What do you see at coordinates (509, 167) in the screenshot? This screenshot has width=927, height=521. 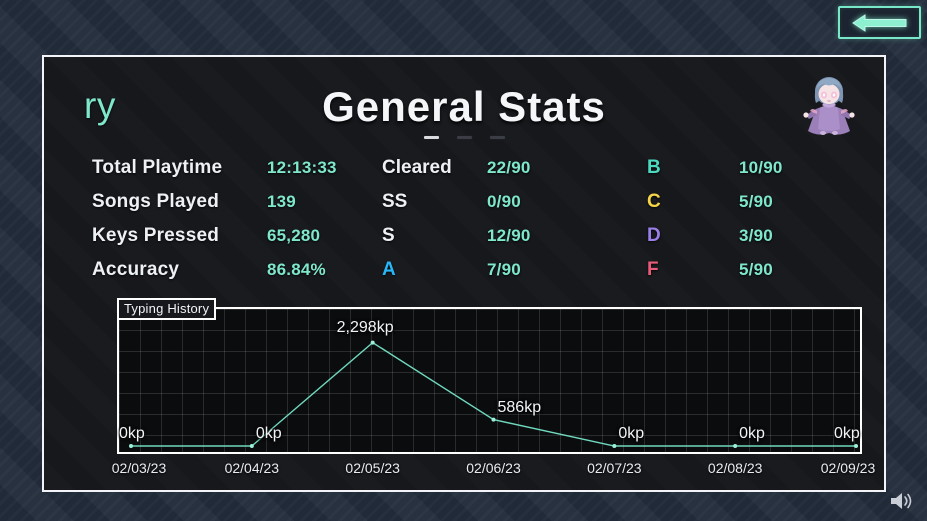 I see `grade-value-cleared: 22/90` at bounding box center [509, 167].